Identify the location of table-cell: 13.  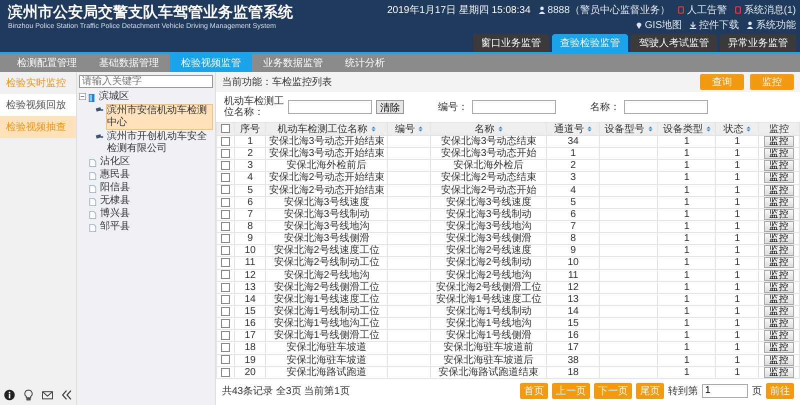
(573, 299).